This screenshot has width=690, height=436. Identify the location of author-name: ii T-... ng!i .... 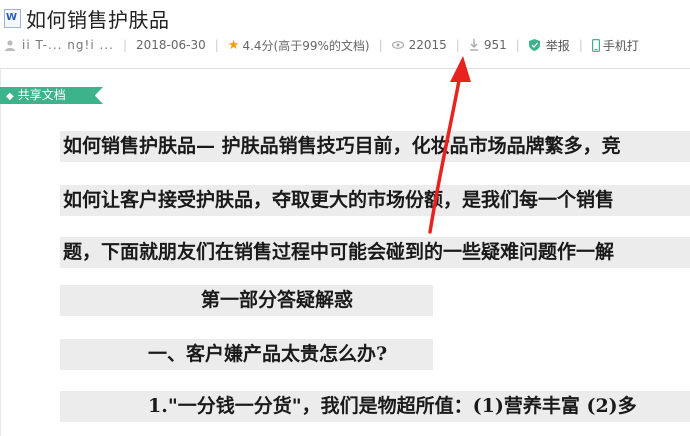
(68, 45).